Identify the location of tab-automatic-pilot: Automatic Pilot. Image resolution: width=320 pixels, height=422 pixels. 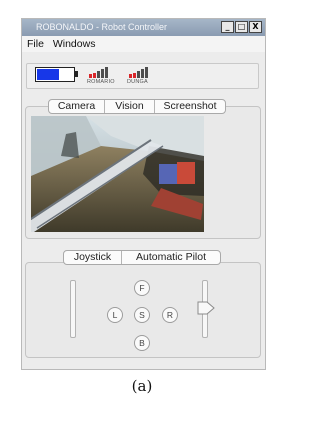
(171, 257).